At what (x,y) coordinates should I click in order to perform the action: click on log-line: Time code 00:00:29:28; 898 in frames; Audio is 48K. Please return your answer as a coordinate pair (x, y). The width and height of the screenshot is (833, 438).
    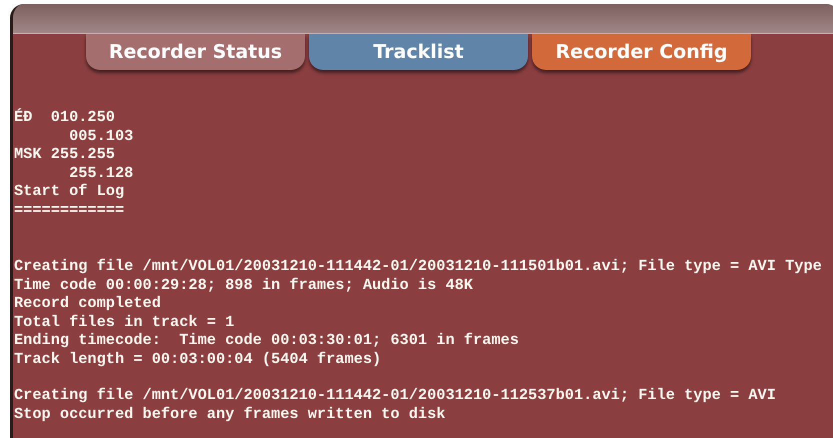
    Looking at the image, I should click on (243, 285).